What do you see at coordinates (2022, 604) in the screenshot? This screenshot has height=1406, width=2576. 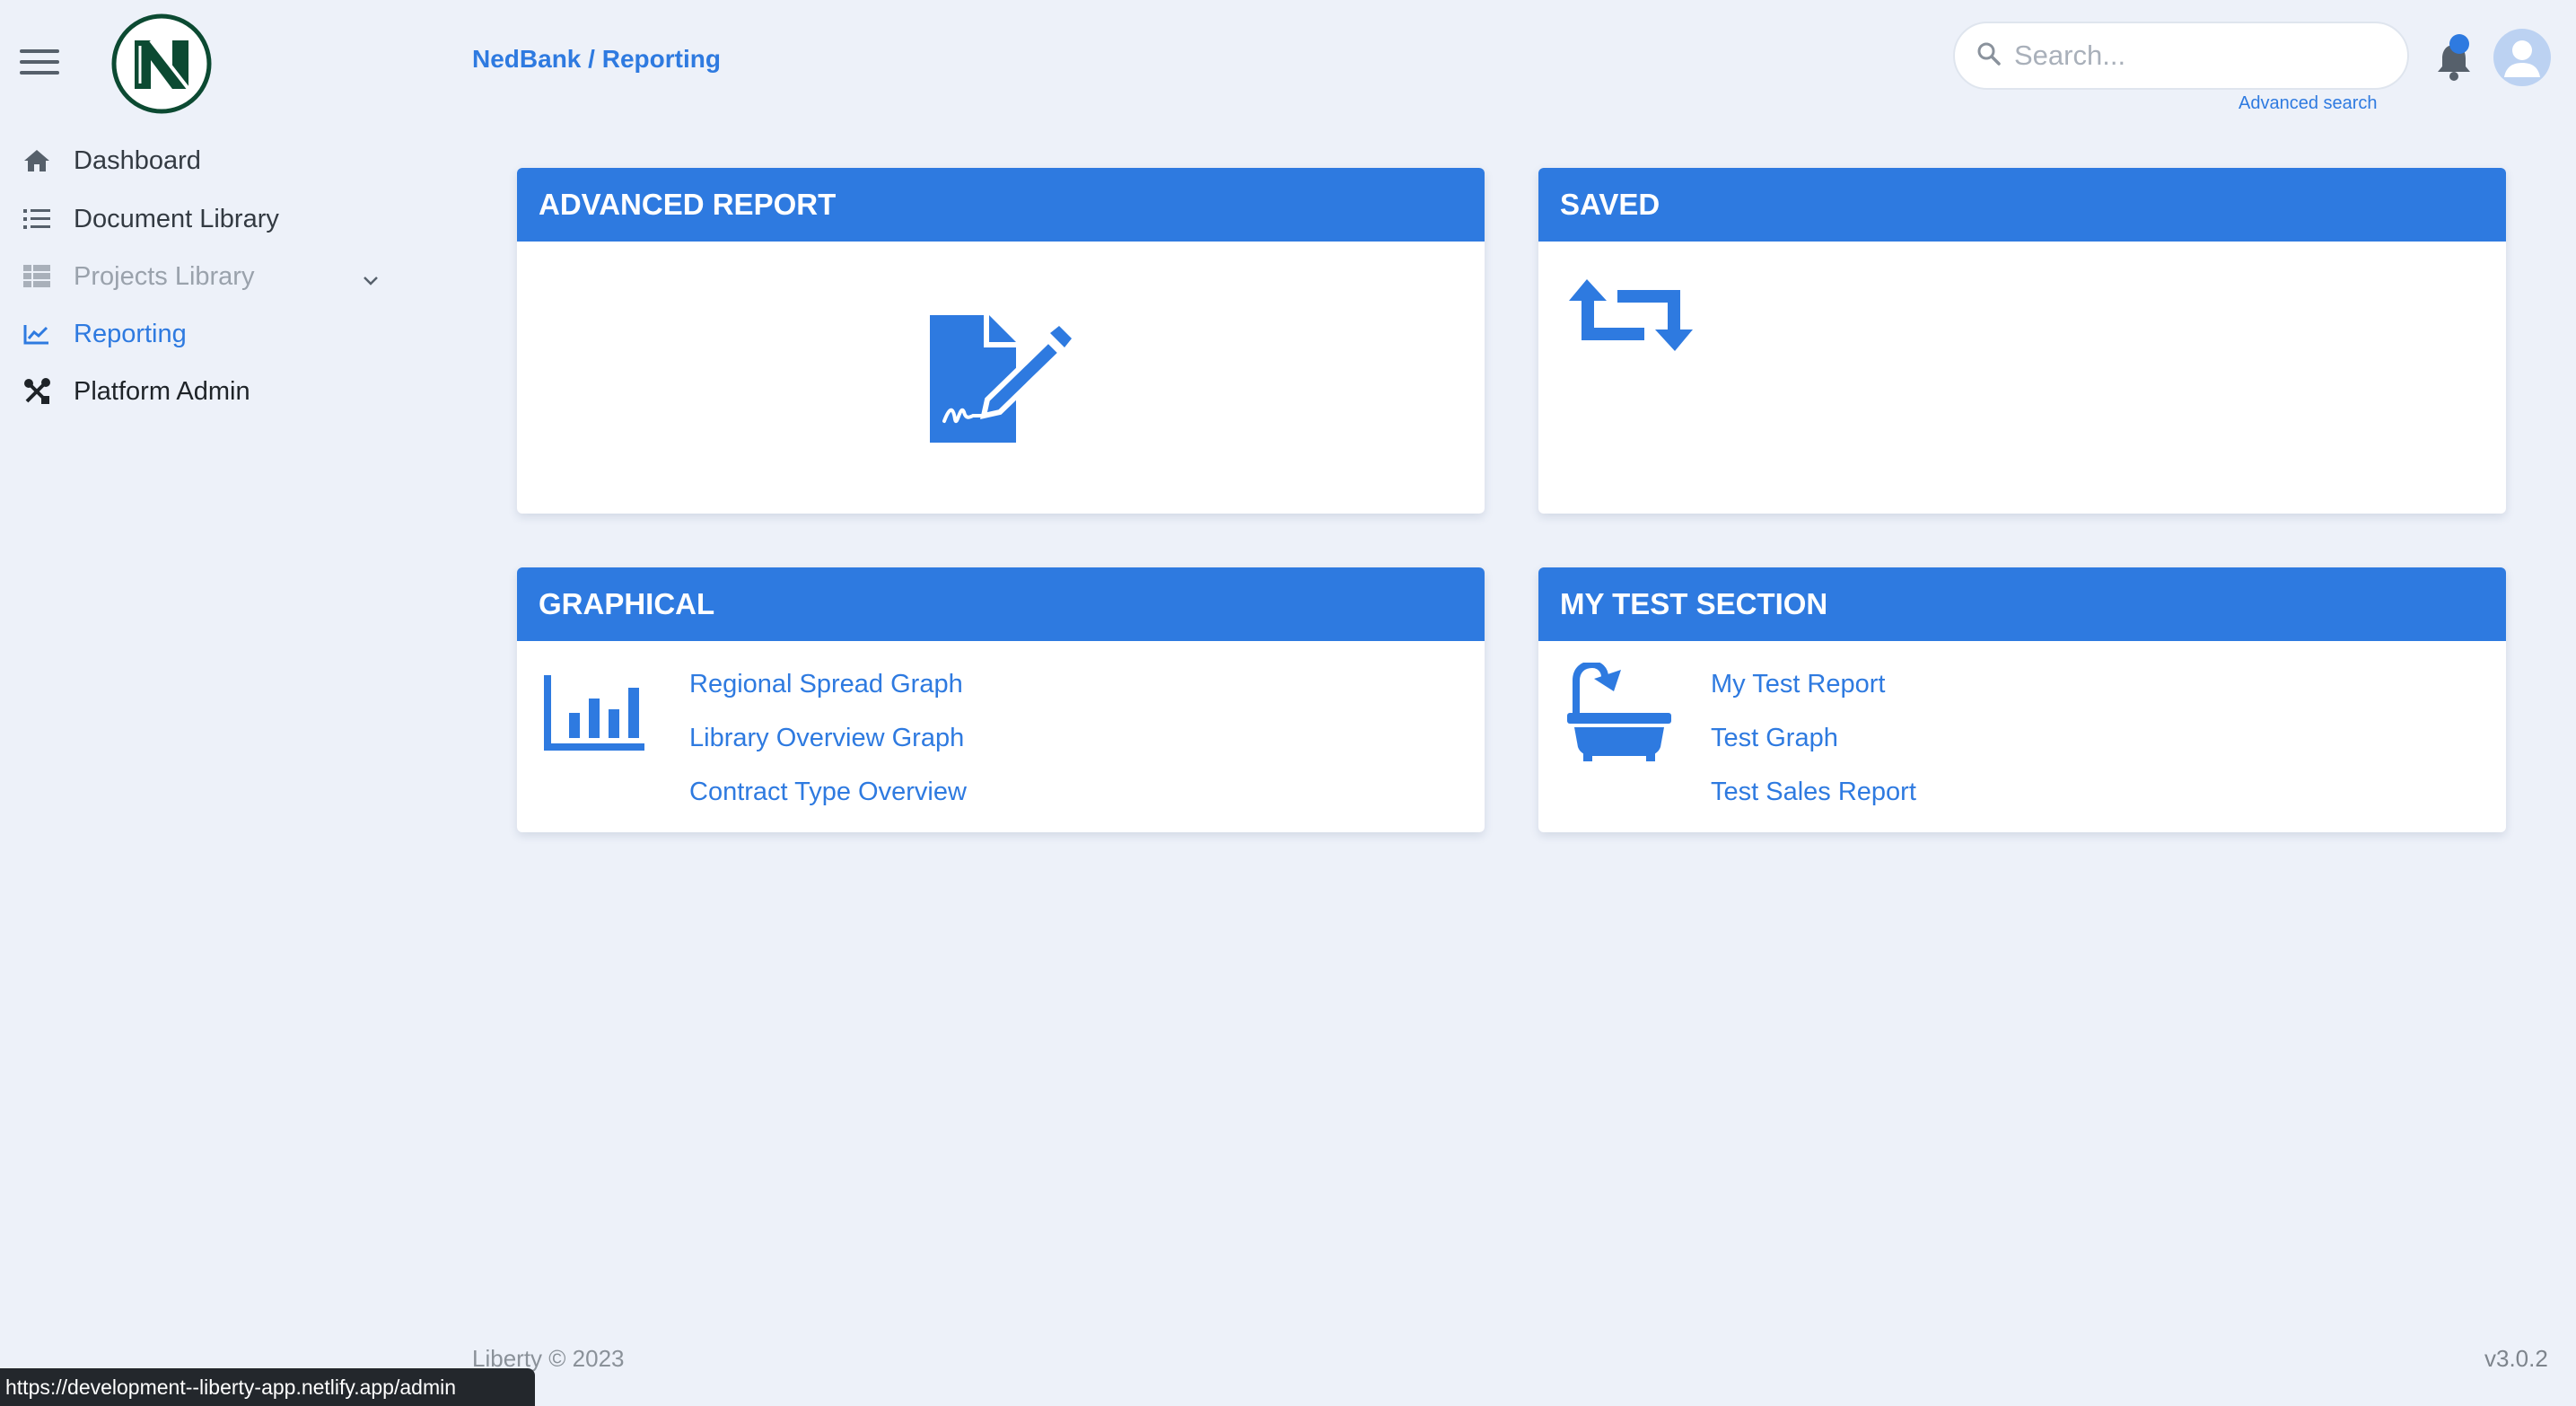 I see `card-title: MY TEST SECTION` at bounding box center [2022, 604].